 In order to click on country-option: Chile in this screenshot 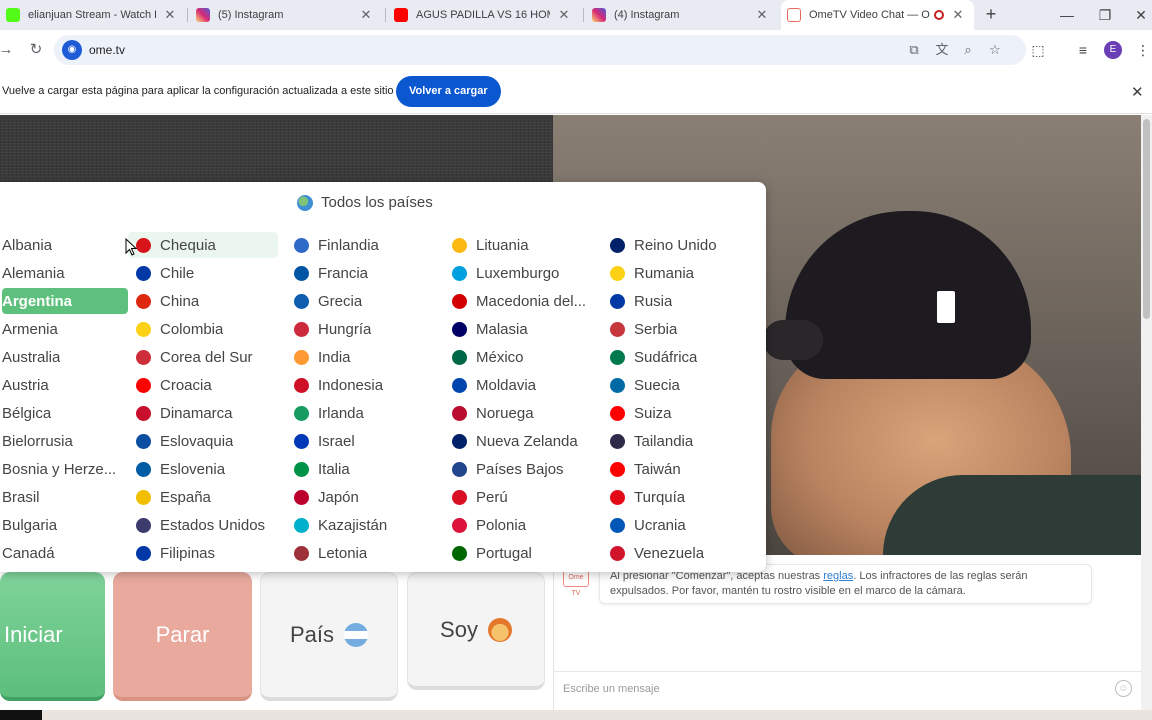, I will do `click(211, 273)`.